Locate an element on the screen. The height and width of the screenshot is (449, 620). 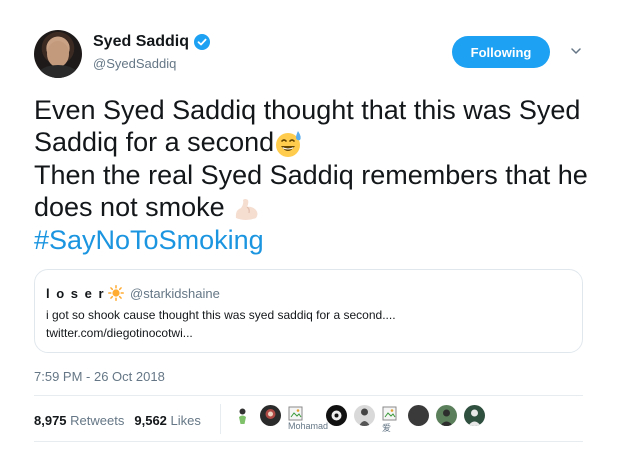
hashtag-link: #SayNoToSmoking is located at coordinates (149, 240).